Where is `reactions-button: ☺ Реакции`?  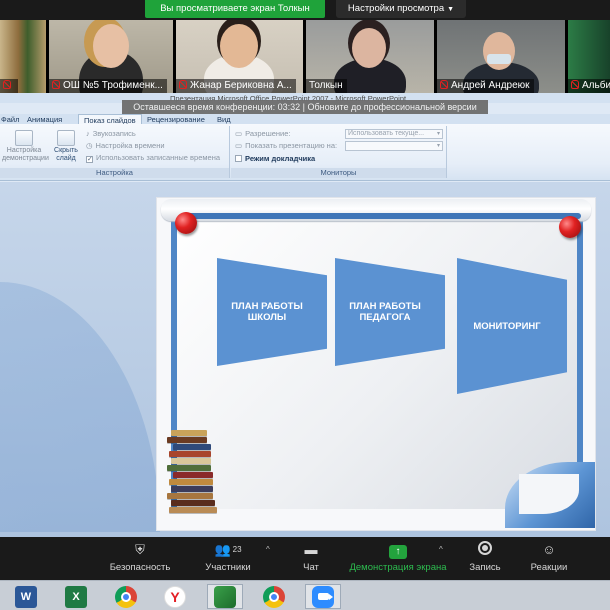
reactions-button: ☺ Реакции is located at coordinates (549, 557).